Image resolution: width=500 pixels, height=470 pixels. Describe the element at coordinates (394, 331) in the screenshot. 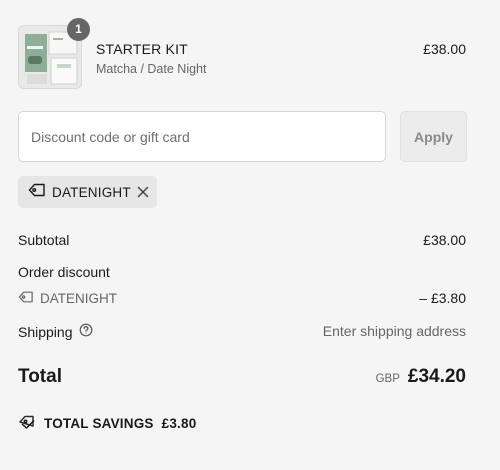

I see `shipping-value: Enter shipping address` at that location.